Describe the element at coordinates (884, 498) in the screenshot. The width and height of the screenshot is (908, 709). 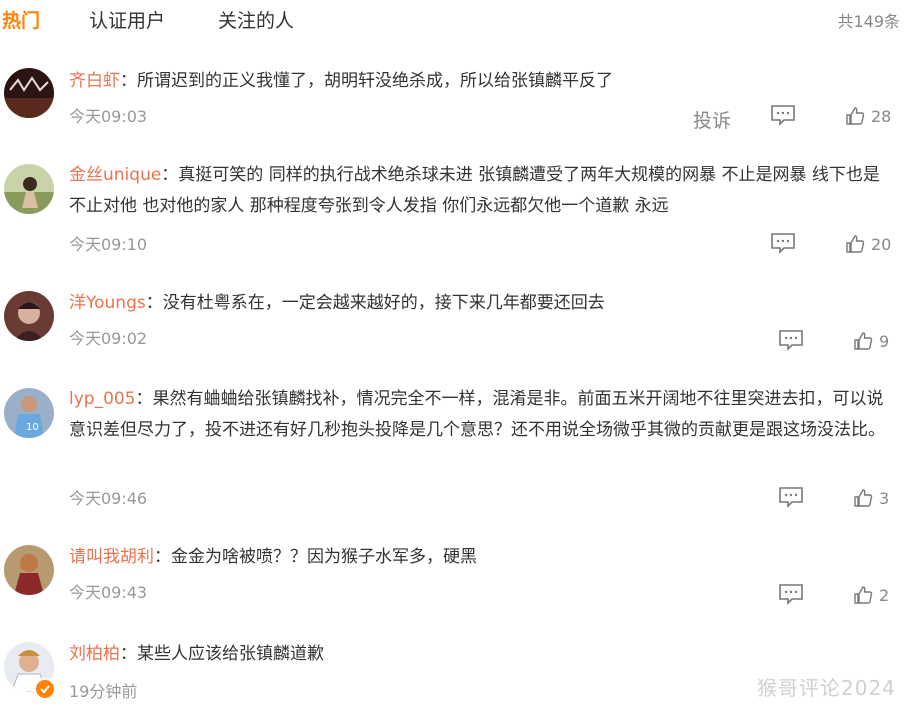
I see `like-count: 3` at that location.